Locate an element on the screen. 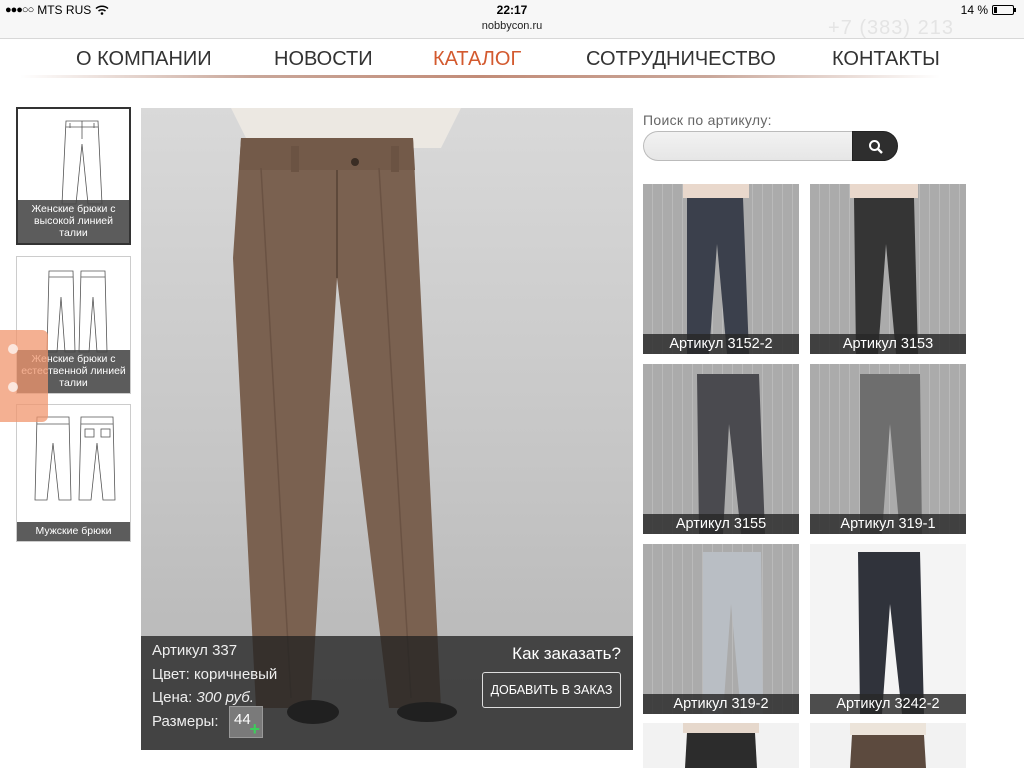  price-label: Цена: is located at coordinates (174, 697).